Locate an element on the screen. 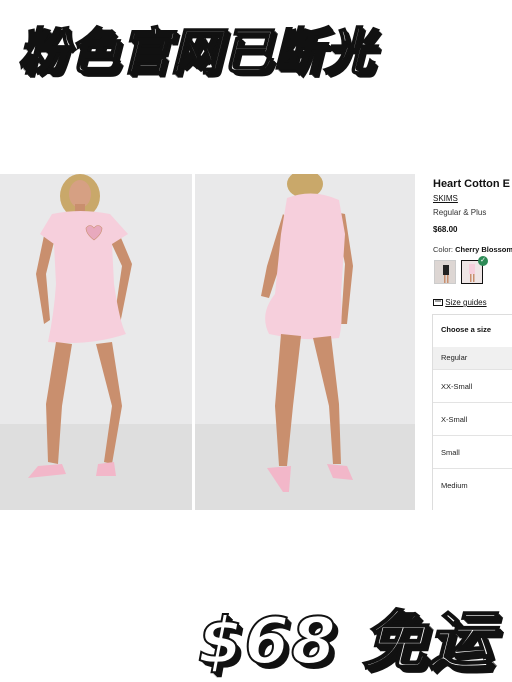 The height and width of the screenshot is (682, 512). size-option-label: Medium is located at coordinates (454, 485).